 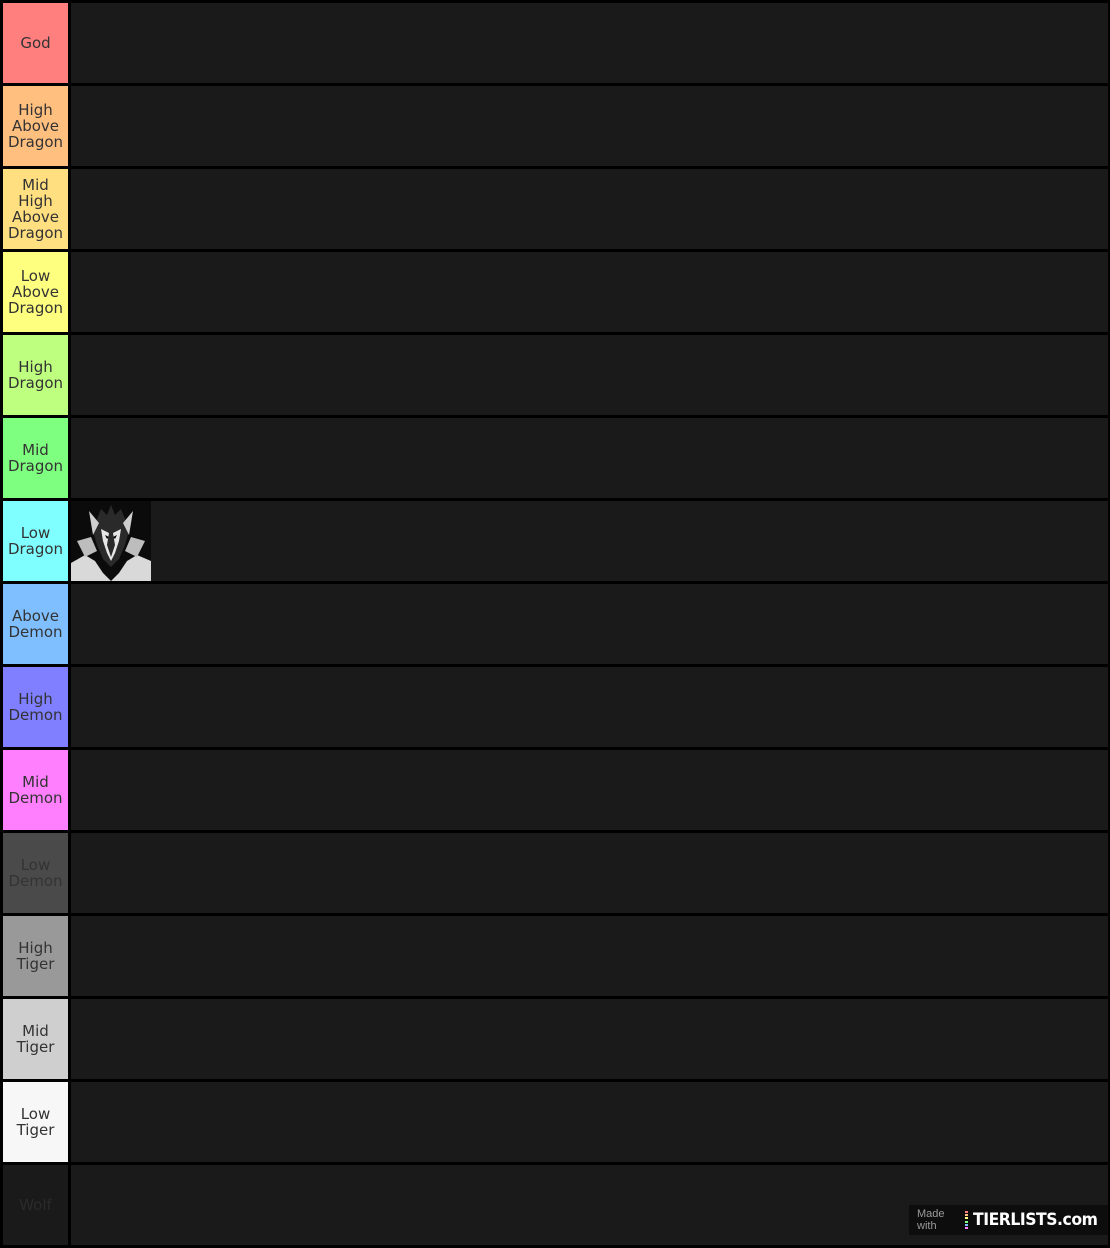 I want to click on tier-label-text: God, so click(x=35, y=43).